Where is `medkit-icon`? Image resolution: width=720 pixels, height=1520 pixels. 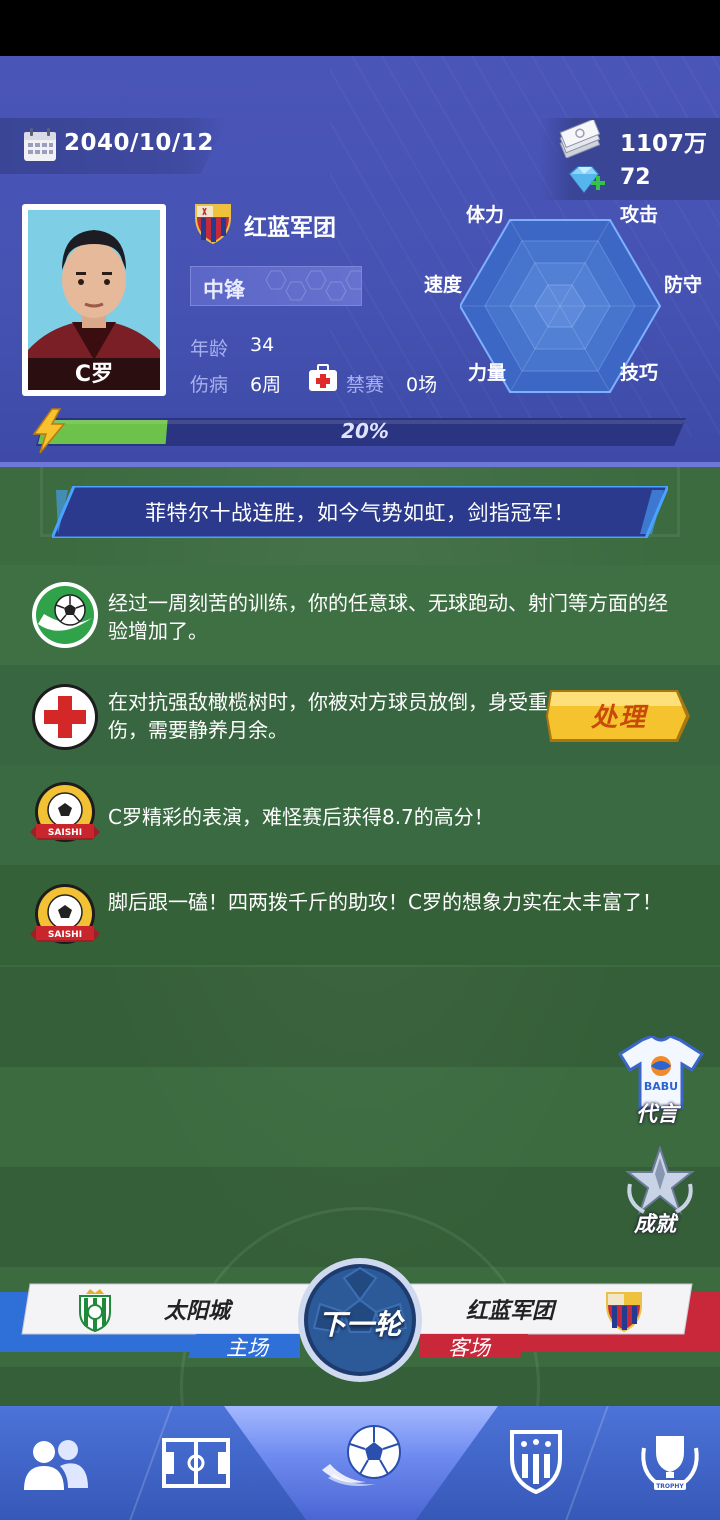
medkit-icon is located at coordinates (323, 377).